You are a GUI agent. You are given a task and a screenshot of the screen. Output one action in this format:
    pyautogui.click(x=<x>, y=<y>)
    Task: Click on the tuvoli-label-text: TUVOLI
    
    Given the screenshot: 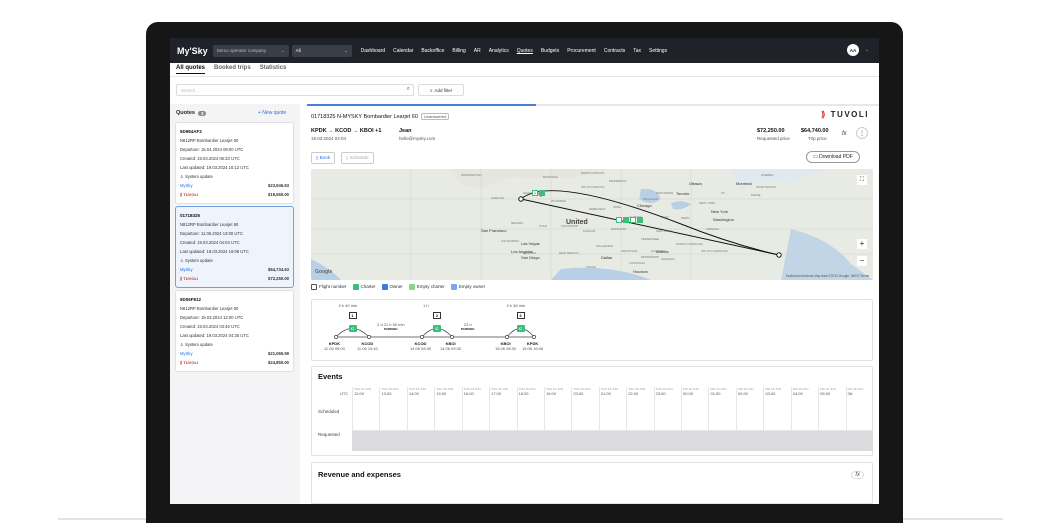 What is the action you would take?
    pyautogui.click(x=191, y=362)
    